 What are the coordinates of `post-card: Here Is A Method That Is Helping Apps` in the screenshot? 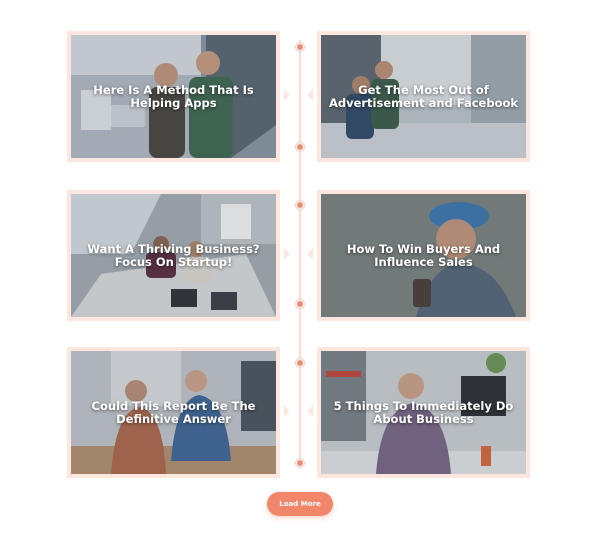 It's located at (178, 96).